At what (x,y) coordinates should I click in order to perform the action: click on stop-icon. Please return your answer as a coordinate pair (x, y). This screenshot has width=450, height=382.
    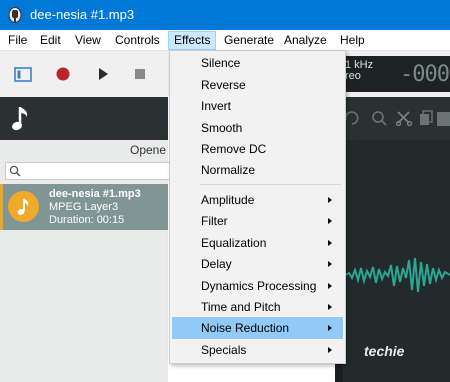
    Looking at the image, I should click on (140, 74).